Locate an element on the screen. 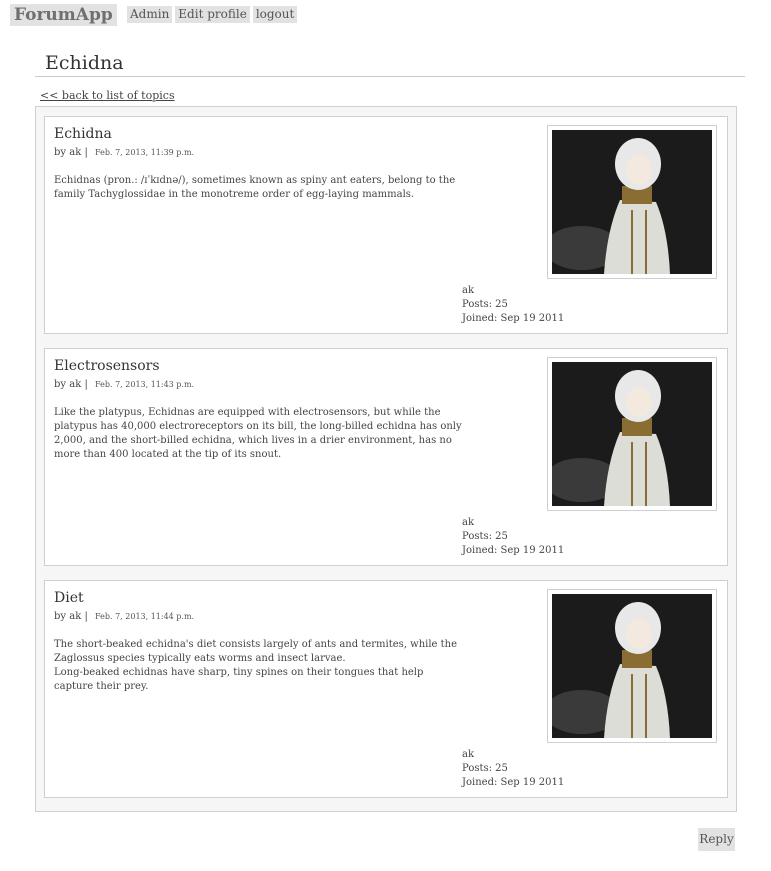 The height and width of the screenshot is (871, 771). logout-link: logout is located at coordinates (275, 14).